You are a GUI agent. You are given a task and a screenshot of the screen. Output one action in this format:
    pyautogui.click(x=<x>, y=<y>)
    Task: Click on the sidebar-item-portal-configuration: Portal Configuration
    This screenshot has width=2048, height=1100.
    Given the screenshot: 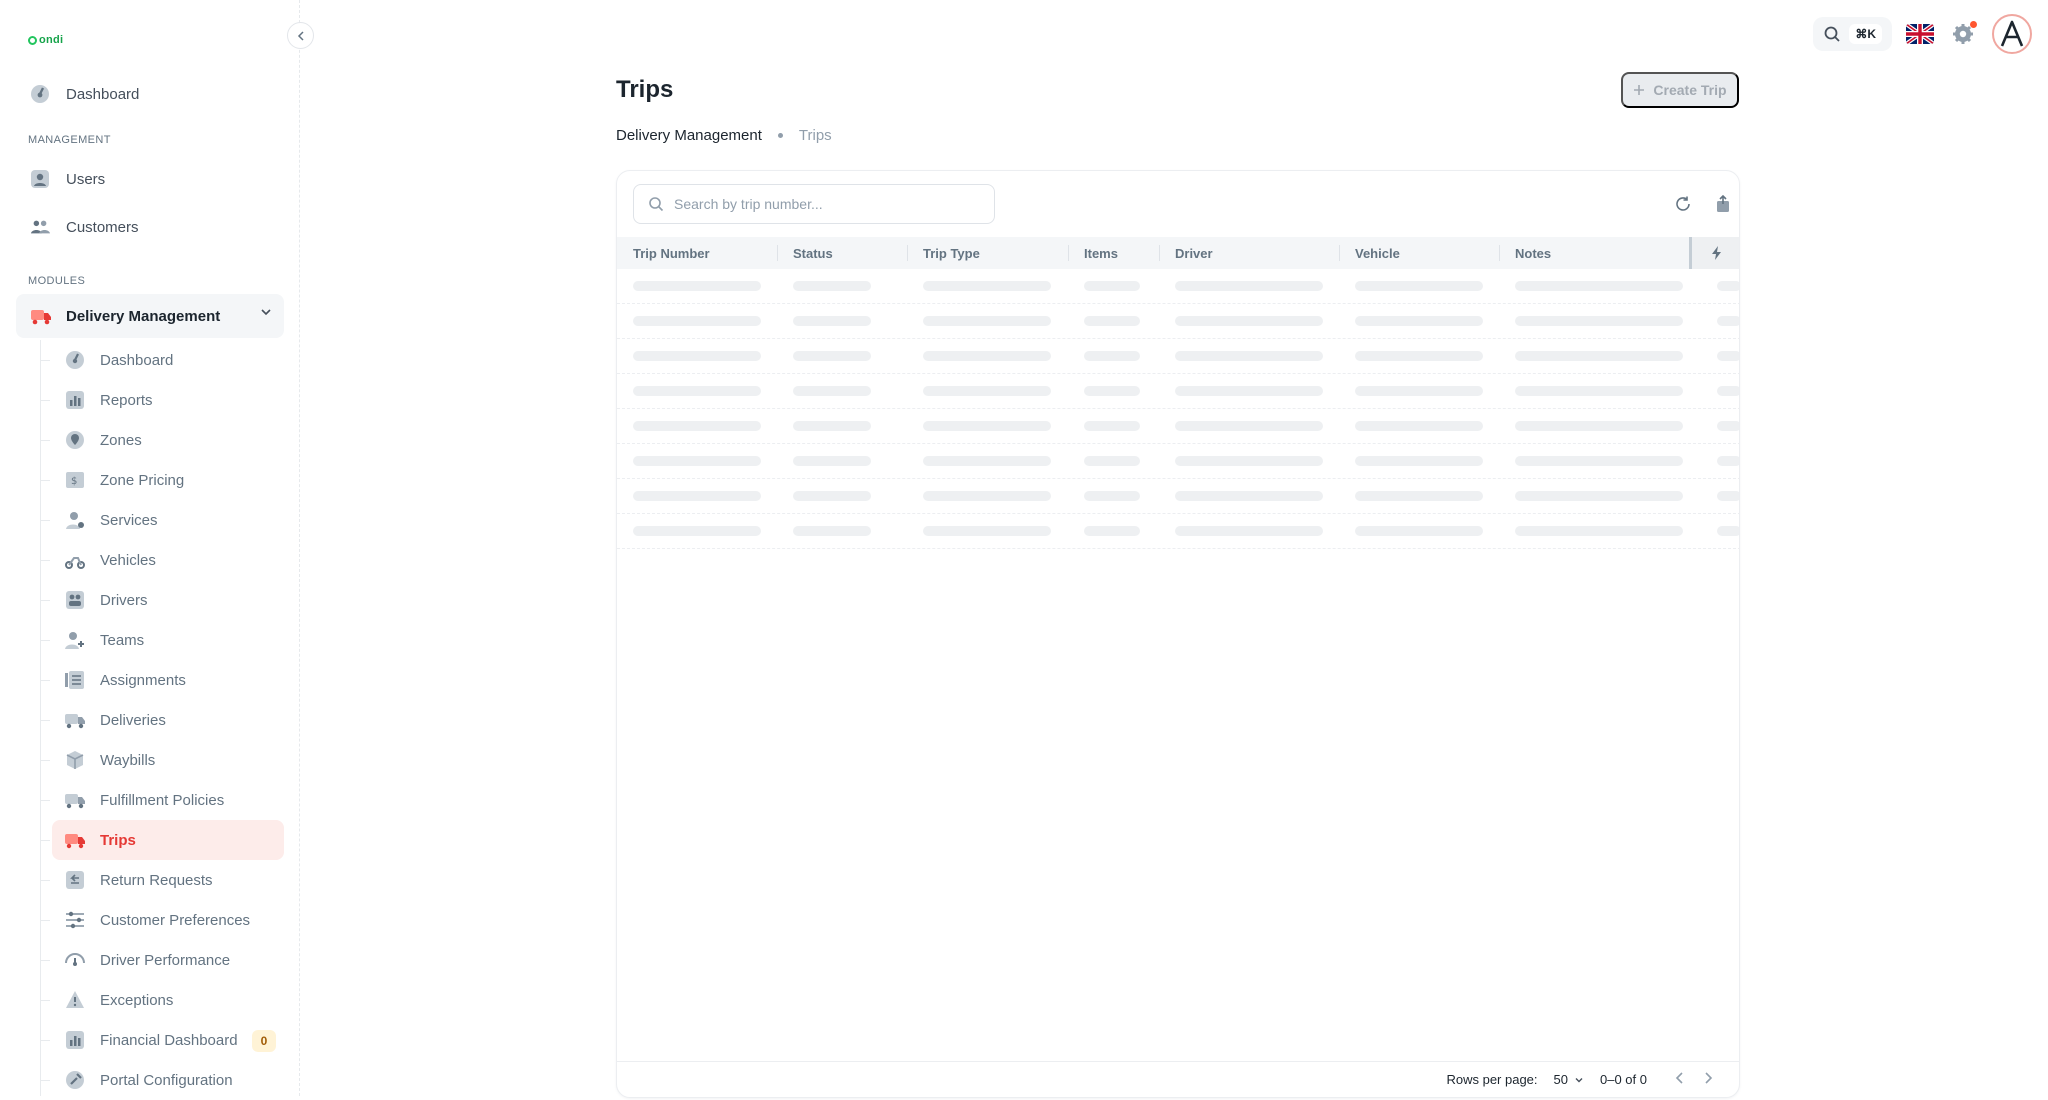 What is the action you would take?
    pyautogui.click(x=162, y=1080)
    